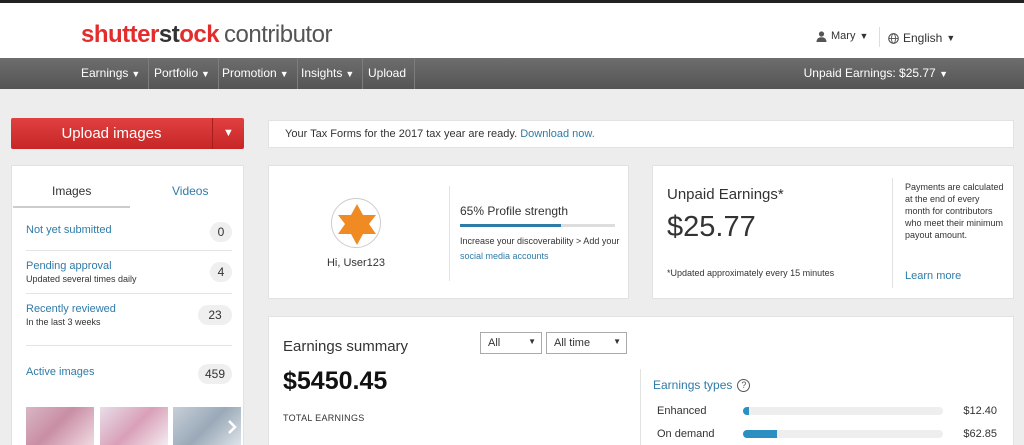 The width and height of the screenshot is (1024, 445). I want to click on header-divider, so click(879, 37).